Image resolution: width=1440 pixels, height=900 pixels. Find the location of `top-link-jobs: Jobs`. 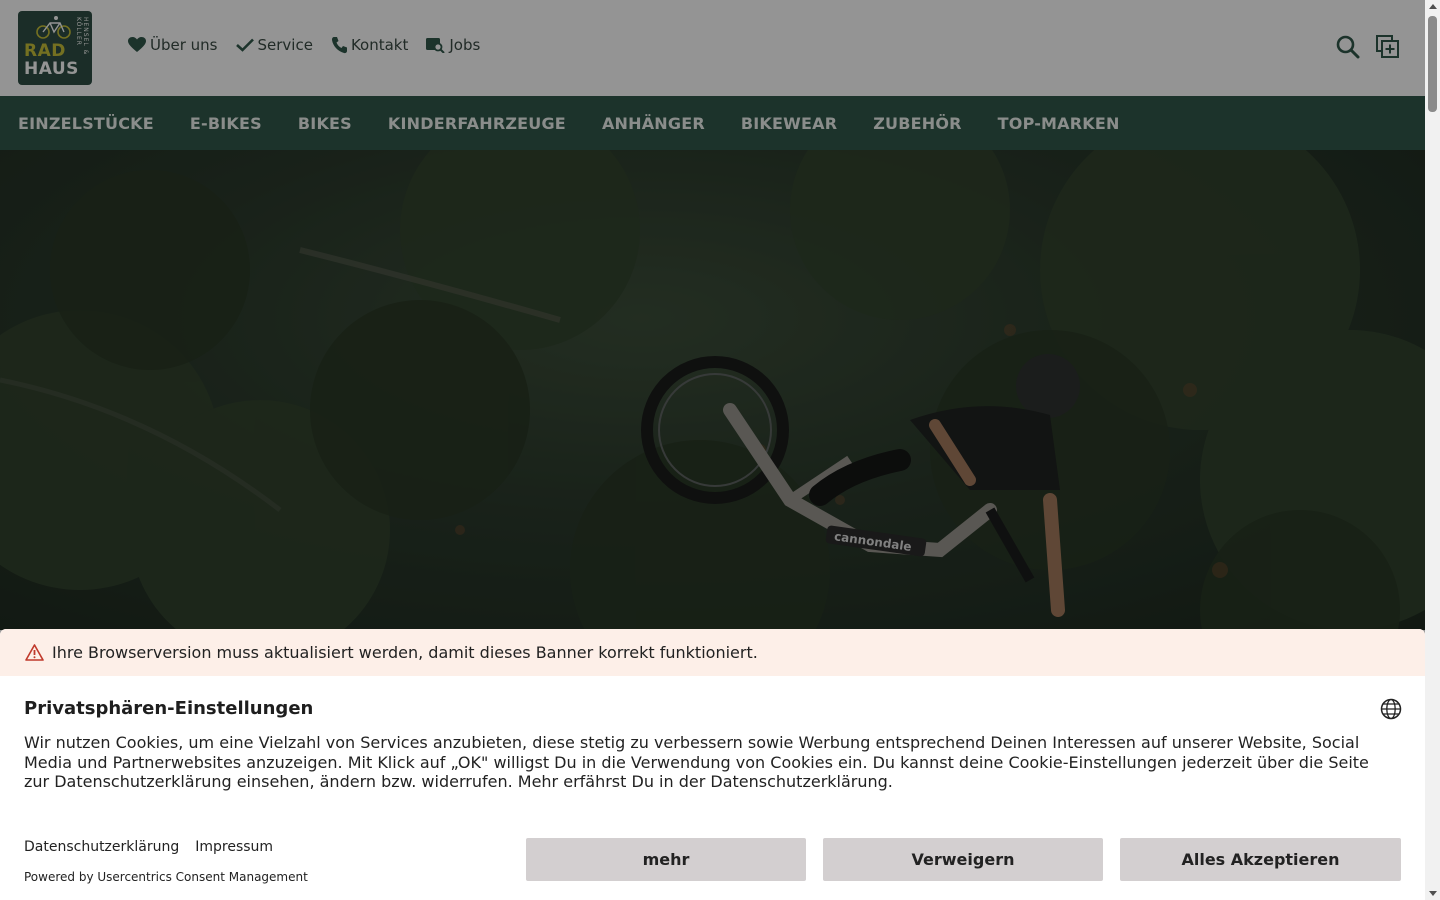

top-link-jobs: Jobs is located at coordinates (453, 45).